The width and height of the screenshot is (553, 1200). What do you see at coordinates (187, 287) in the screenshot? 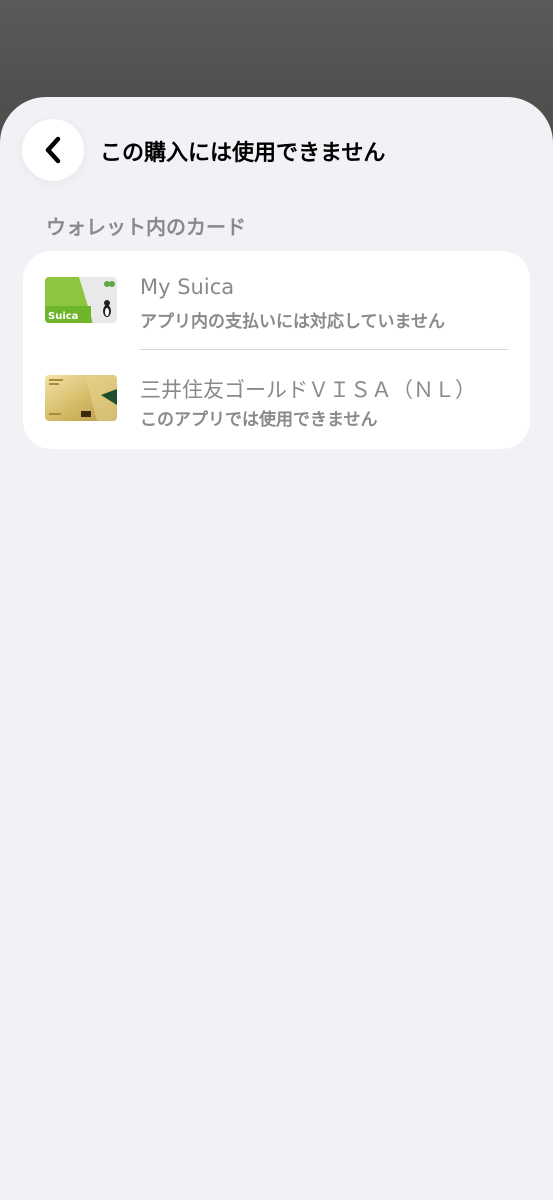
I see `card-name: My Suica` at bounding box center [187, 287].